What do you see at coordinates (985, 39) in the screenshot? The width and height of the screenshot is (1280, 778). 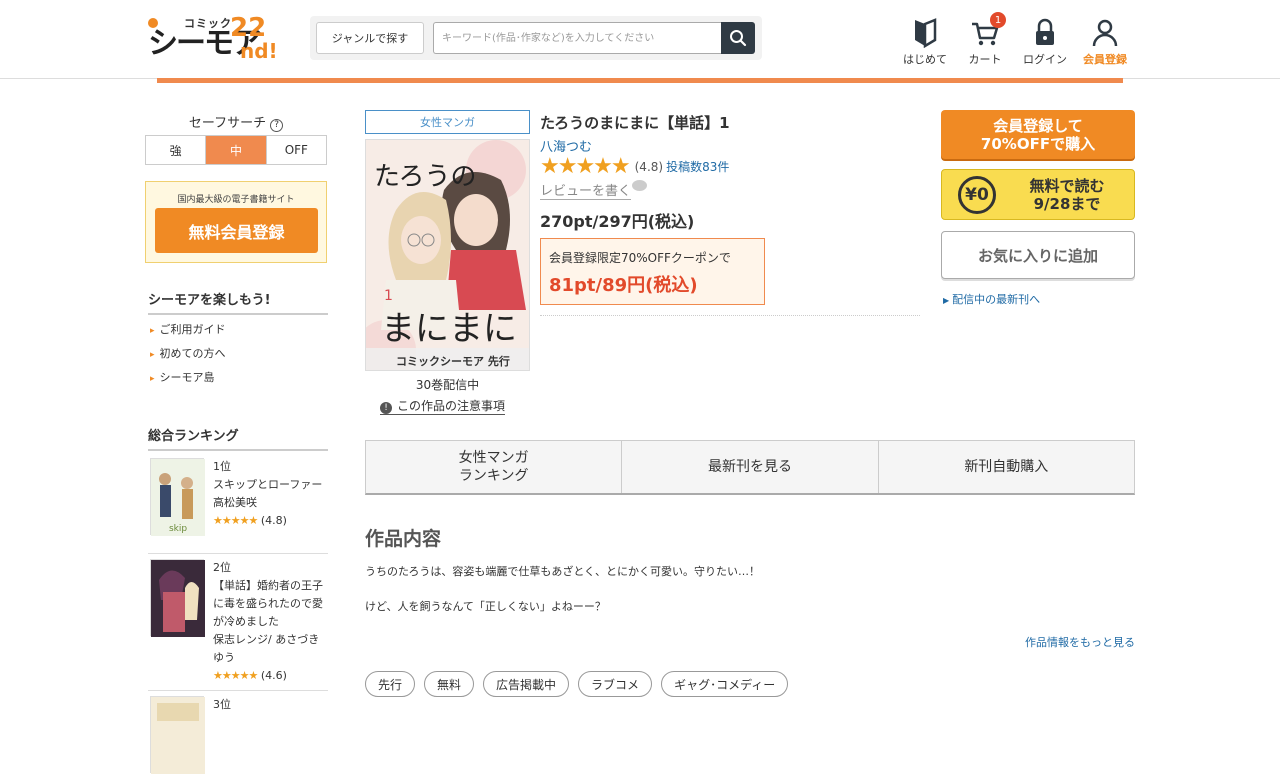 I see `nav-cart: 1 カート` at bounding box center [985, 39].